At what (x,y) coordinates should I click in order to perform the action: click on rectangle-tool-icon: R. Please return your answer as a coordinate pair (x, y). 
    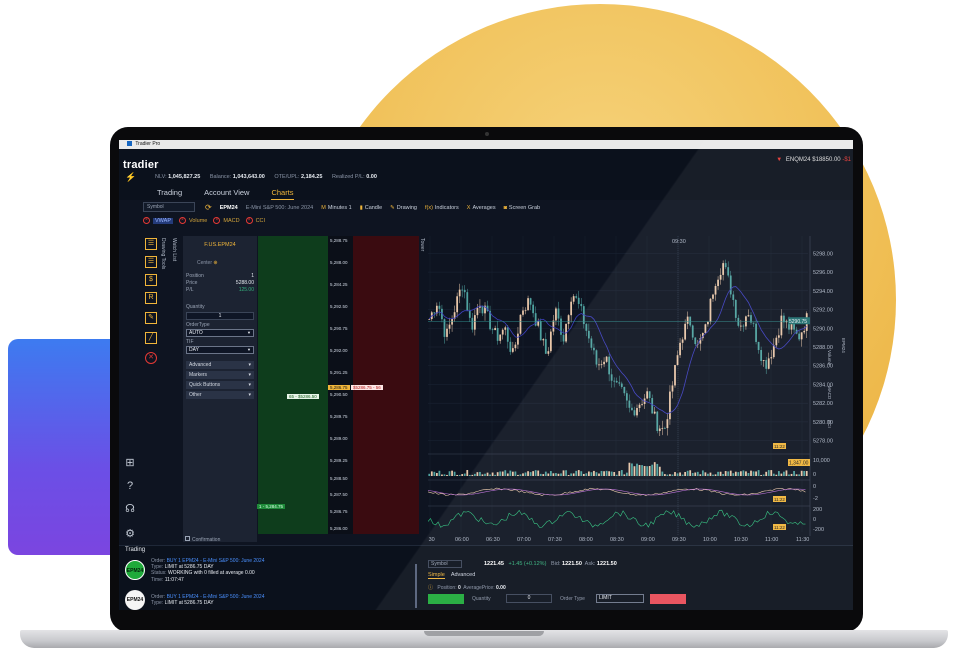
    Looking at the image, I should click on (151, 298).